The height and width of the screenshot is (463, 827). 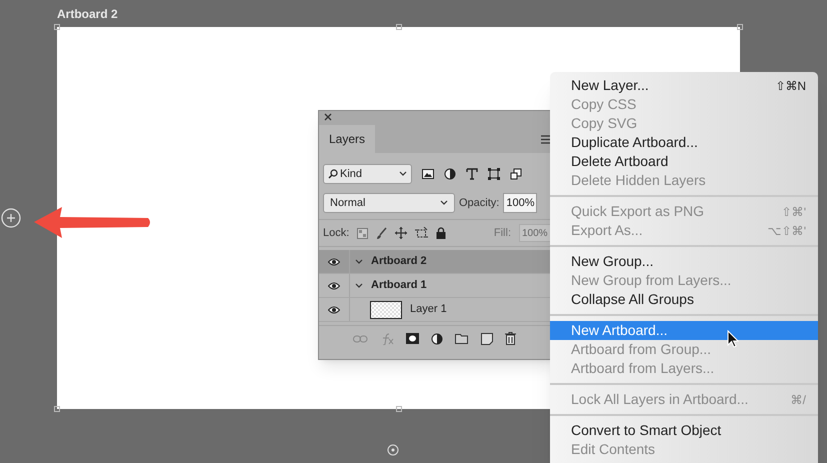 I want to click on type-icon, so click(x=472, y=174).